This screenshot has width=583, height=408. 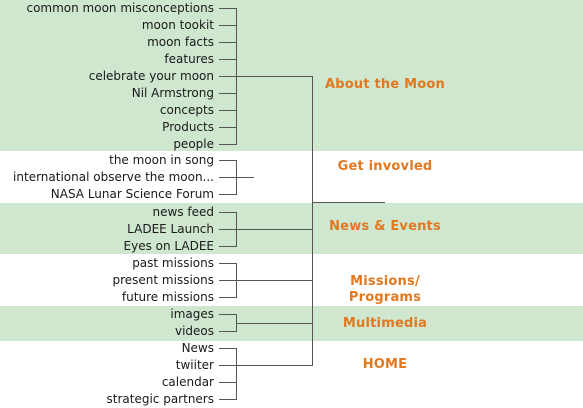 I want to click on leaf-concepts: concepts, so click(x=187, y=110).